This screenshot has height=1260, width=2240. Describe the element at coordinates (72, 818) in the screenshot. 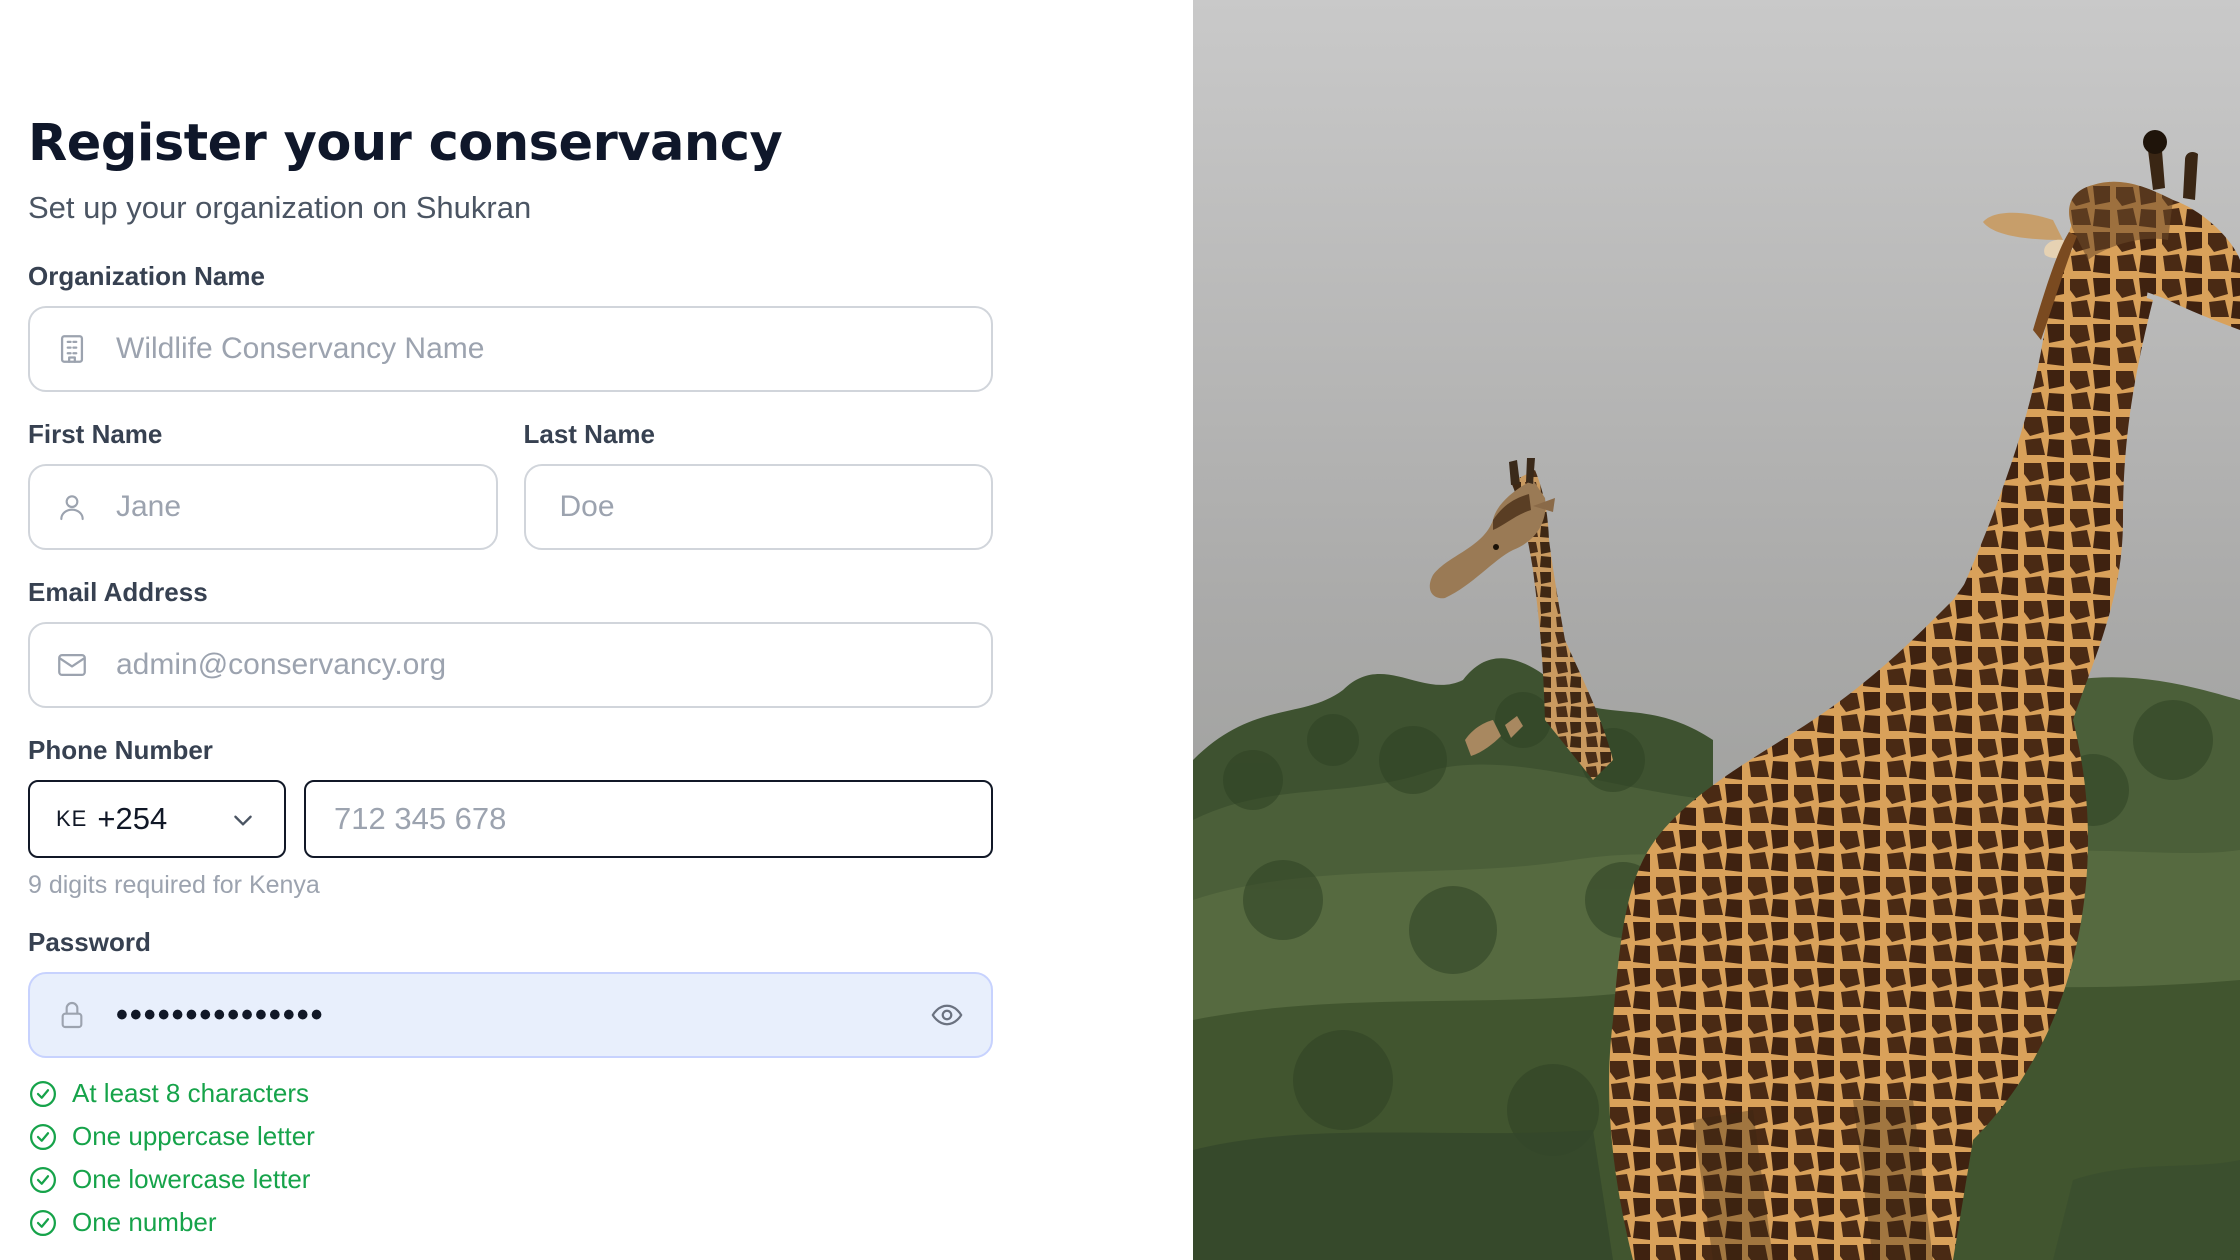

I see `country-flag: KE` at that location.